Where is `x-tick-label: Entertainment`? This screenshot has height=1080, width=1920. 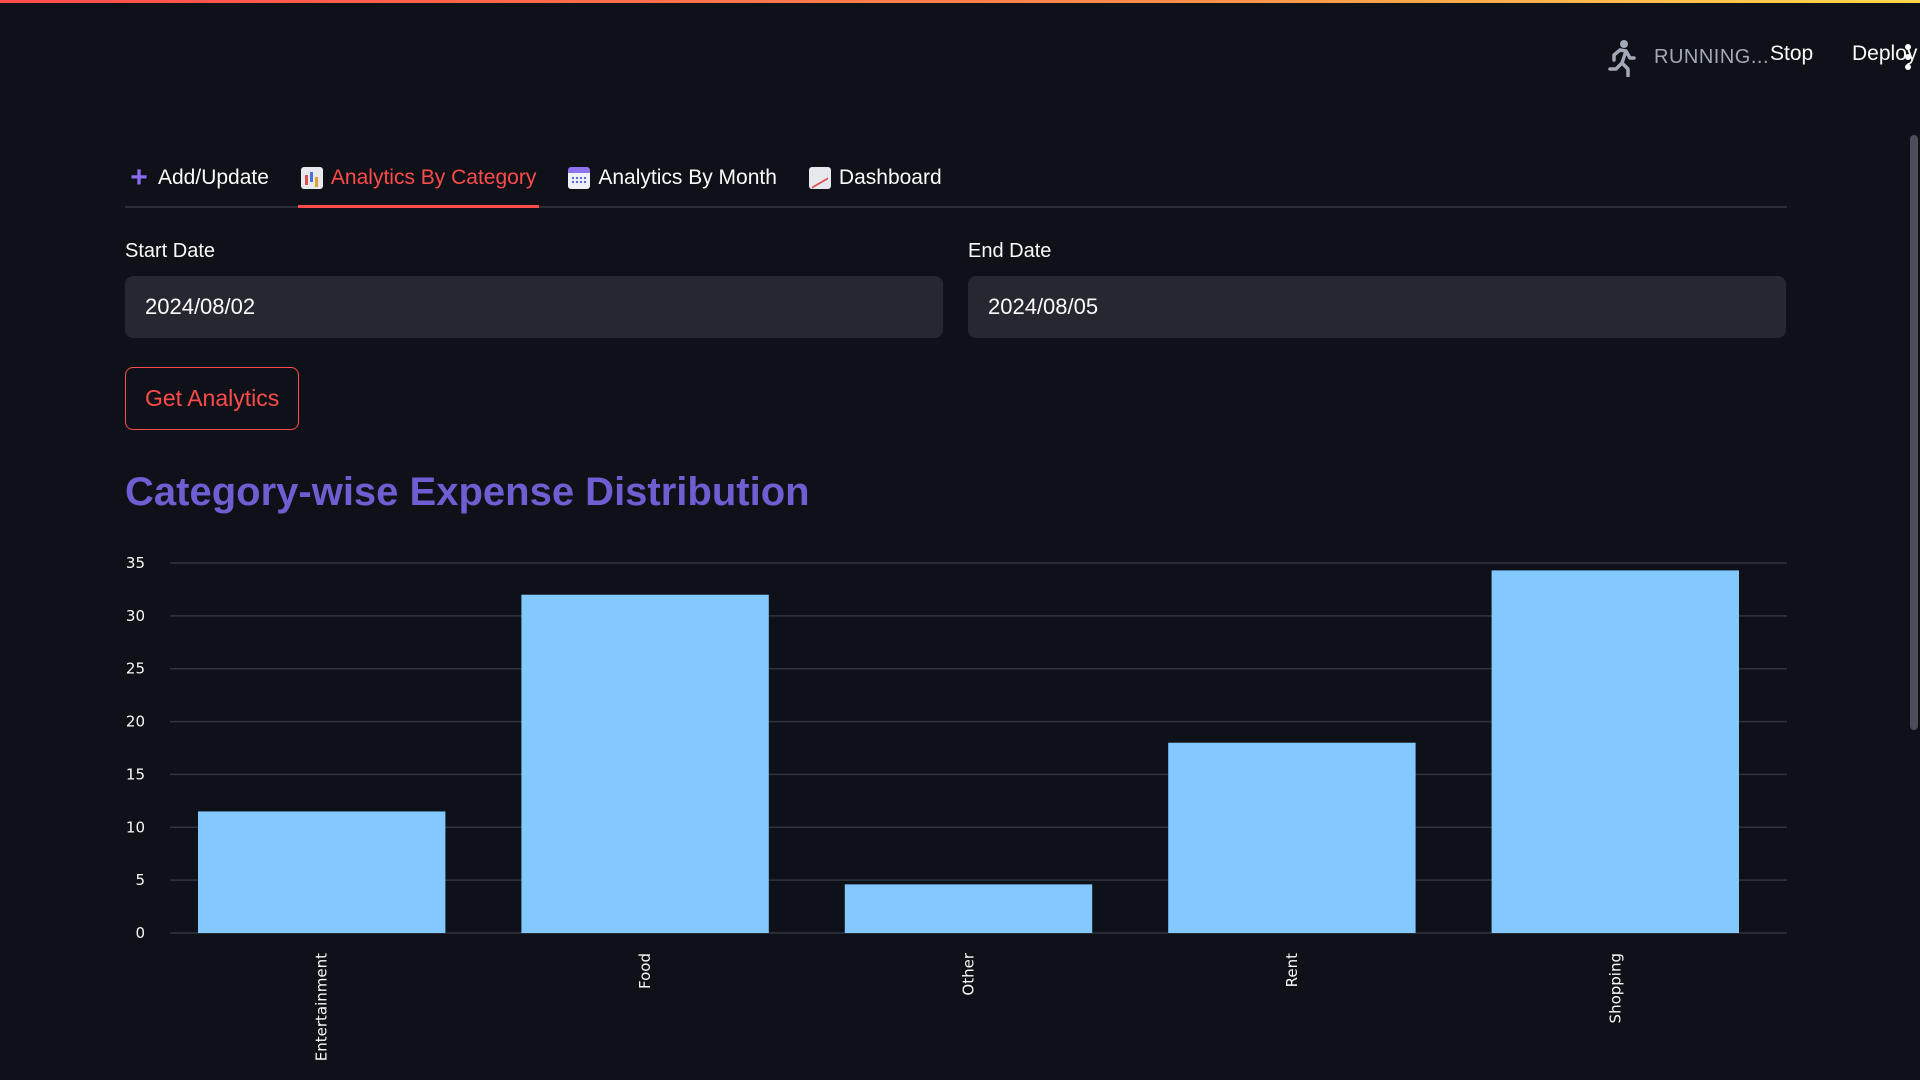 x-tick-label: Entertainment is located at coordinates (322, 1007).